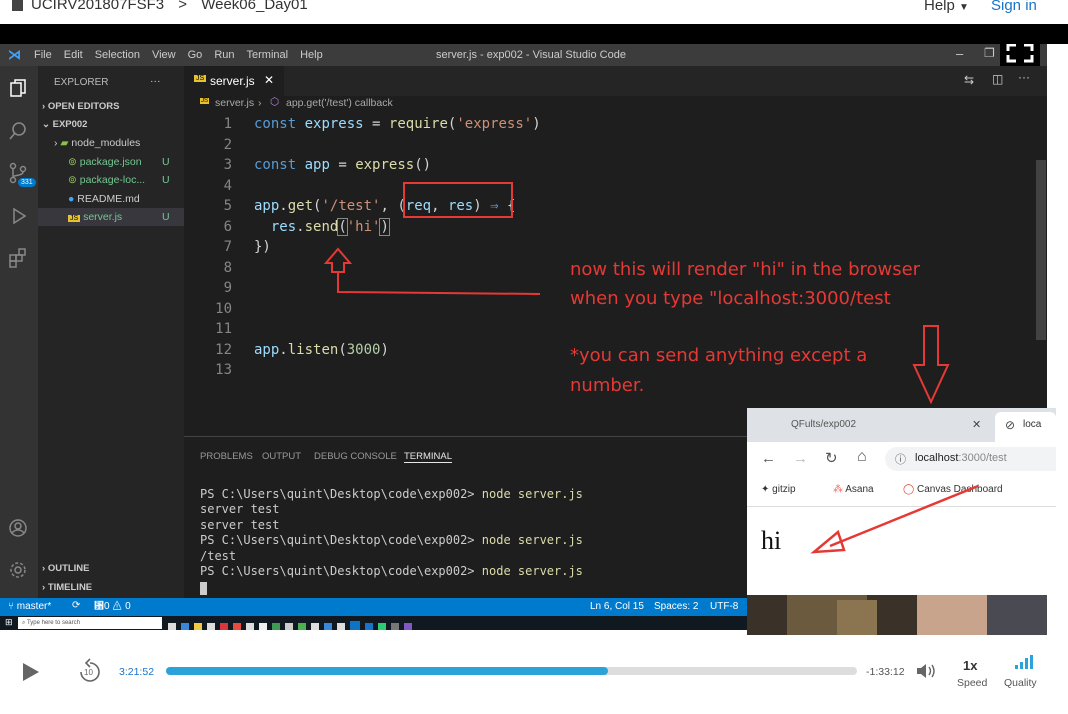 The width and height of the screenshot is (1068, 714). I want to click on remaining-time: -1:33:12, so click(885, 672).